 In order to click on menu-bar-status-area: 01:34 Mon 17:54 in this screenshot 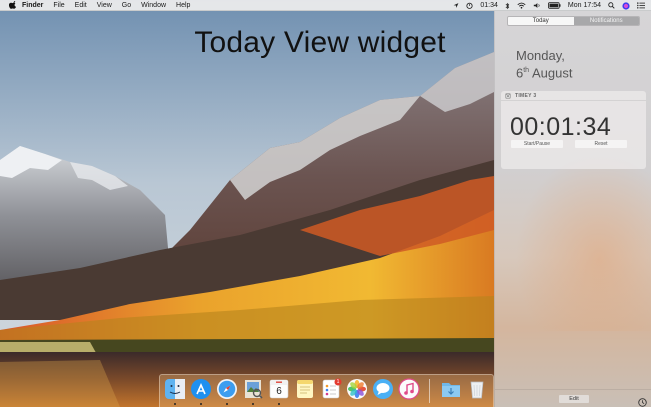, I will do `click(549, 5)`.